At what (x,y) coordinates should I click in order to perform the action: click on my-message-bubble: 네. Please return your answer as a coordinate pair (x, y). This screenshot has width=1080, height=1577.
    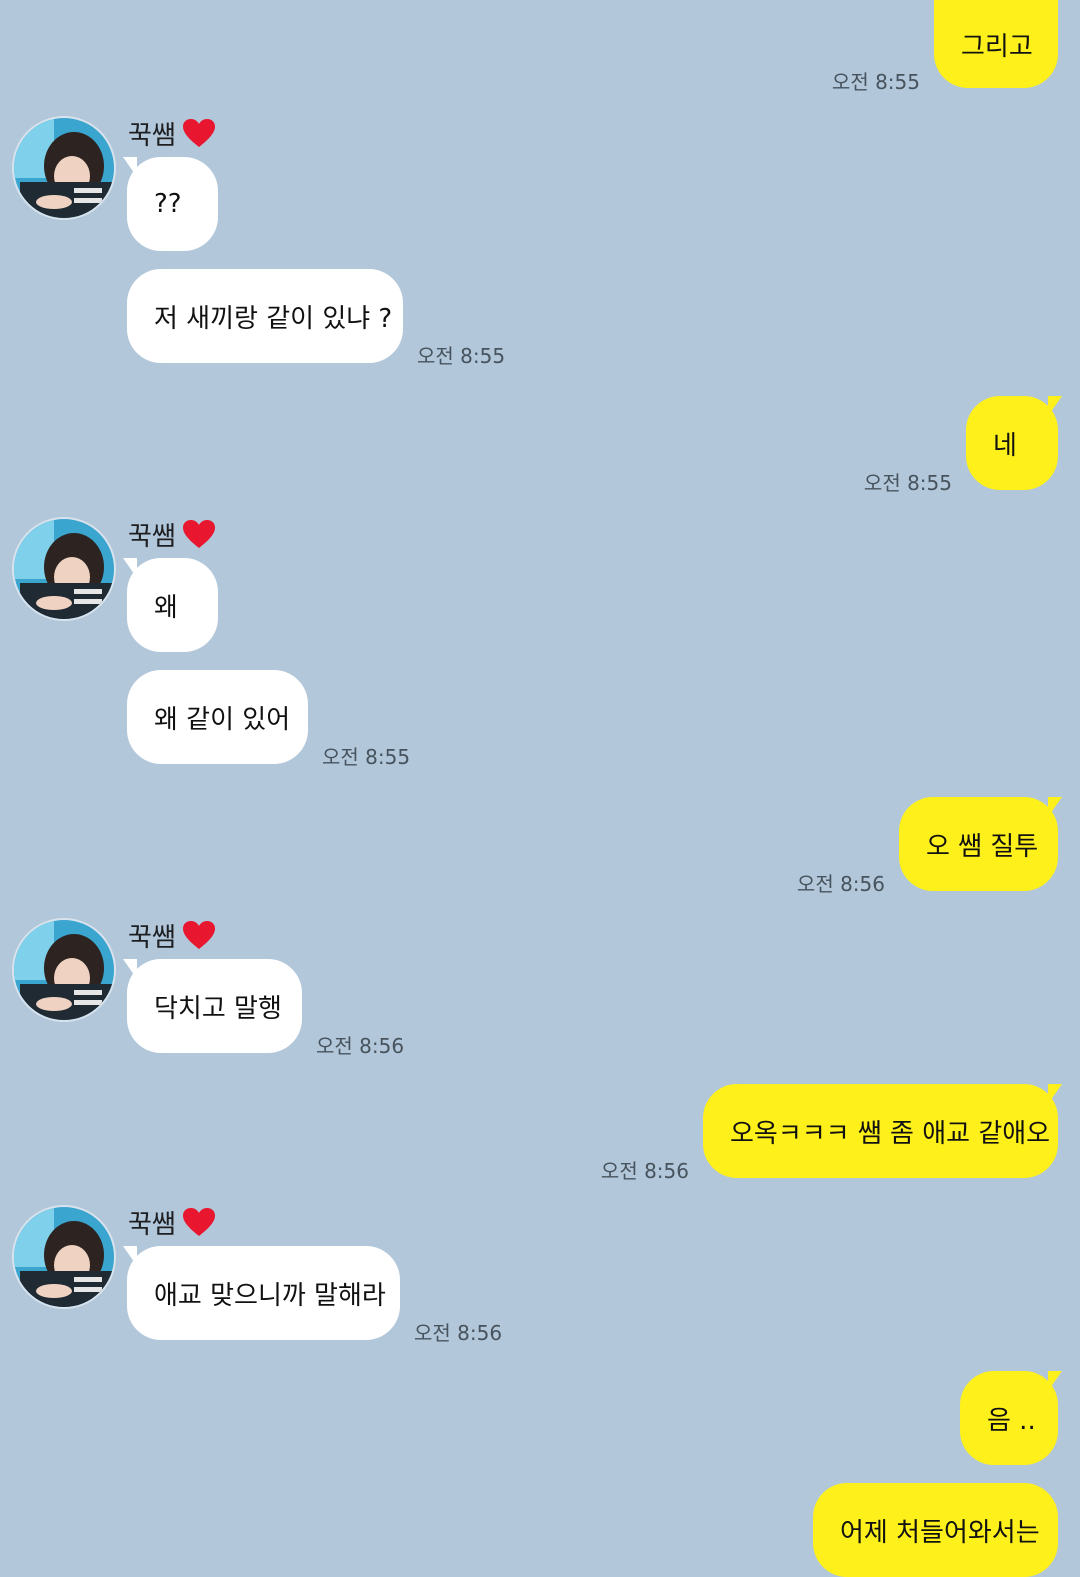
    Looking at the image, I should click on (1014, 443).